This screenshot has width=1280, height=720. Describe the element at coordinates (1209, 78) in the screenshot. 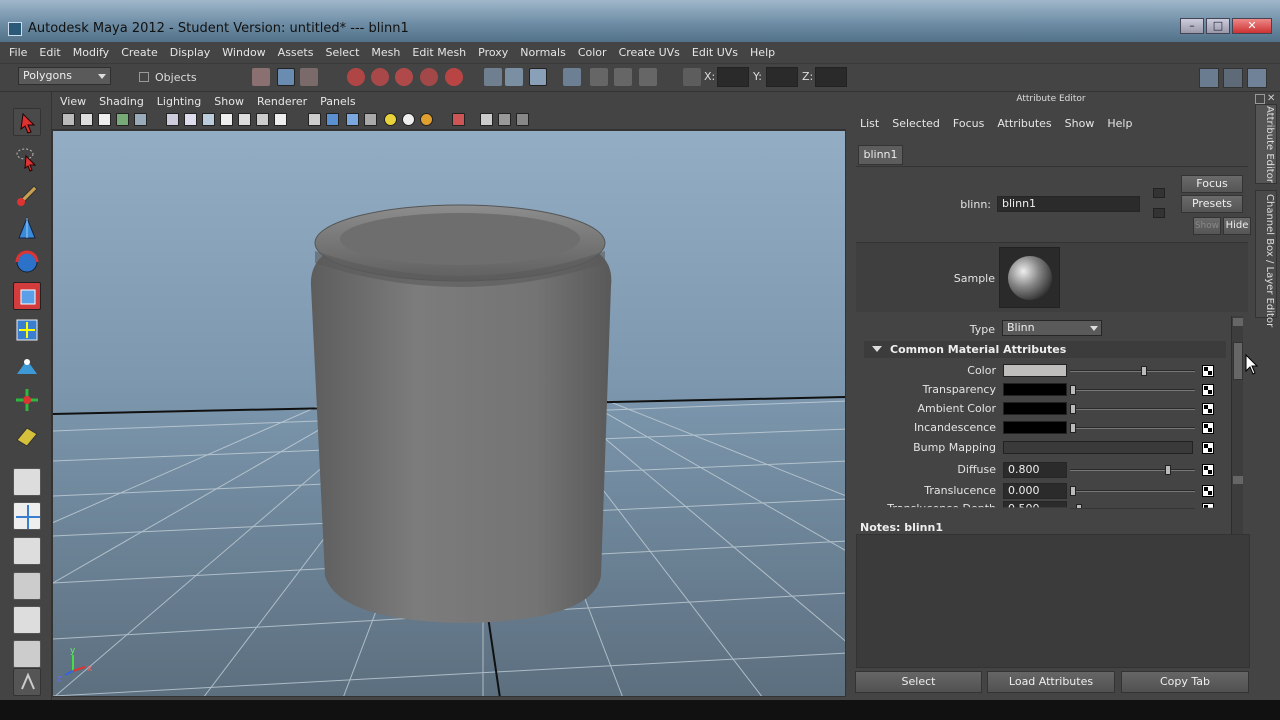

I see `toggle-attribute-editor-icon` at that location.